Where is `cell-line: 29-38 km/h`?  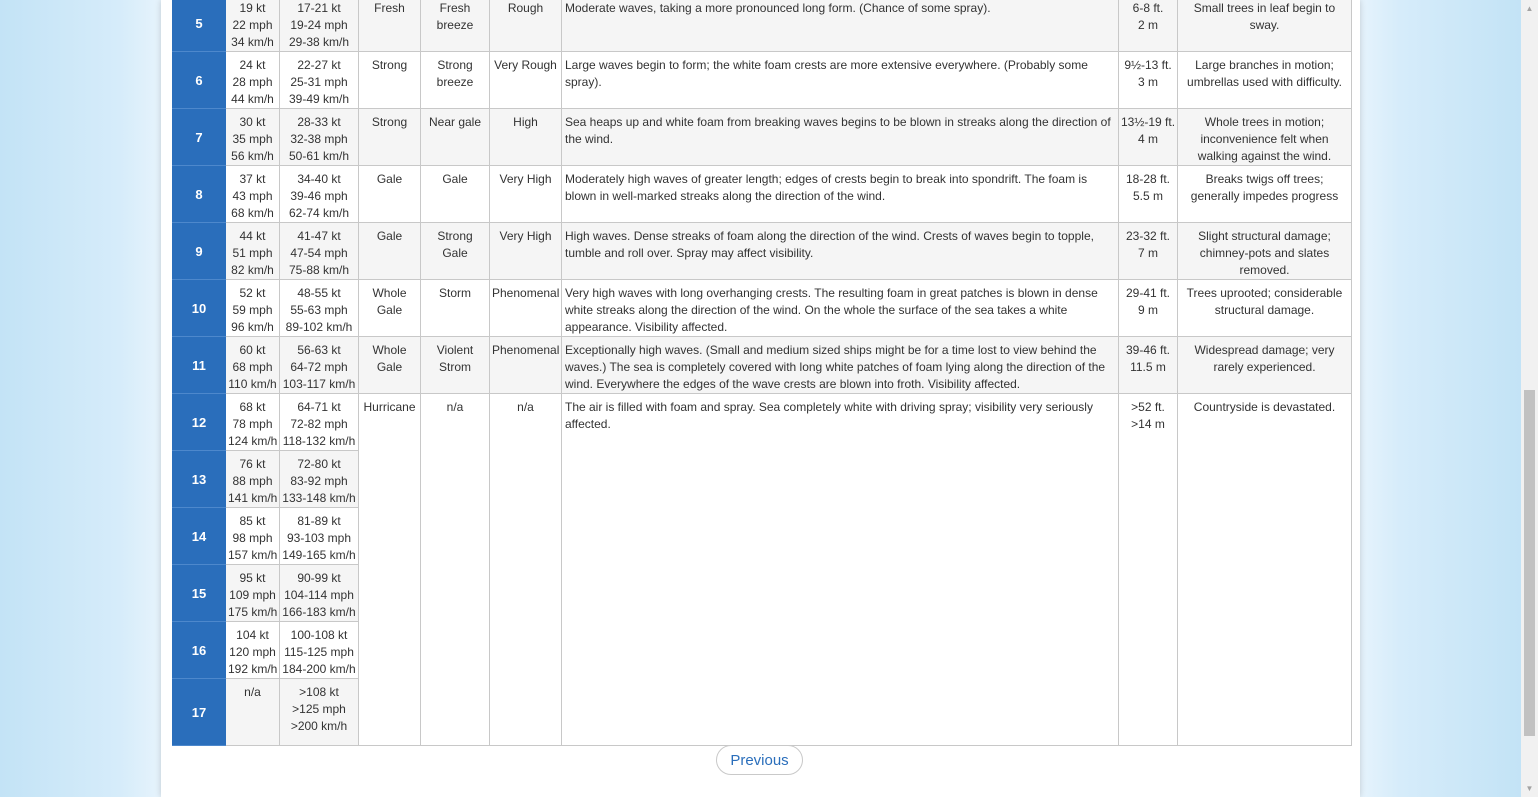 cell-line: 29-38 km/h is located at coordinates (319, 42).